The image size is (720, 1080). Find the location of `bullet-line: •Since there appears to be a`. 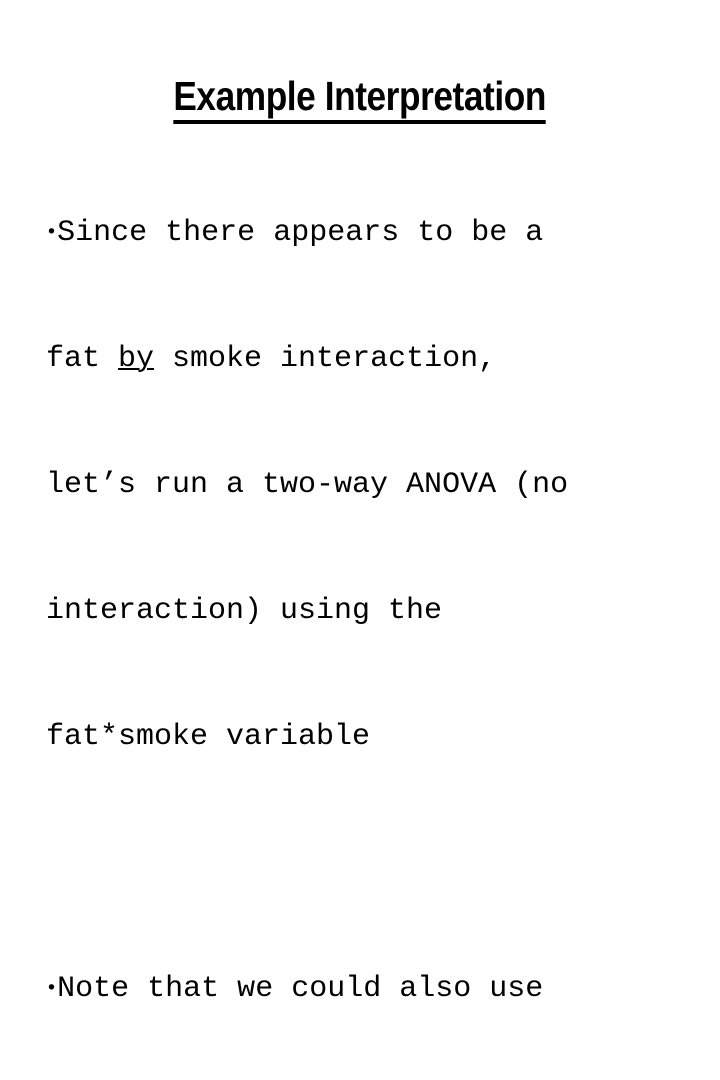

bullet-line: •Since there appears to be a is located at coordinates (380, 233).